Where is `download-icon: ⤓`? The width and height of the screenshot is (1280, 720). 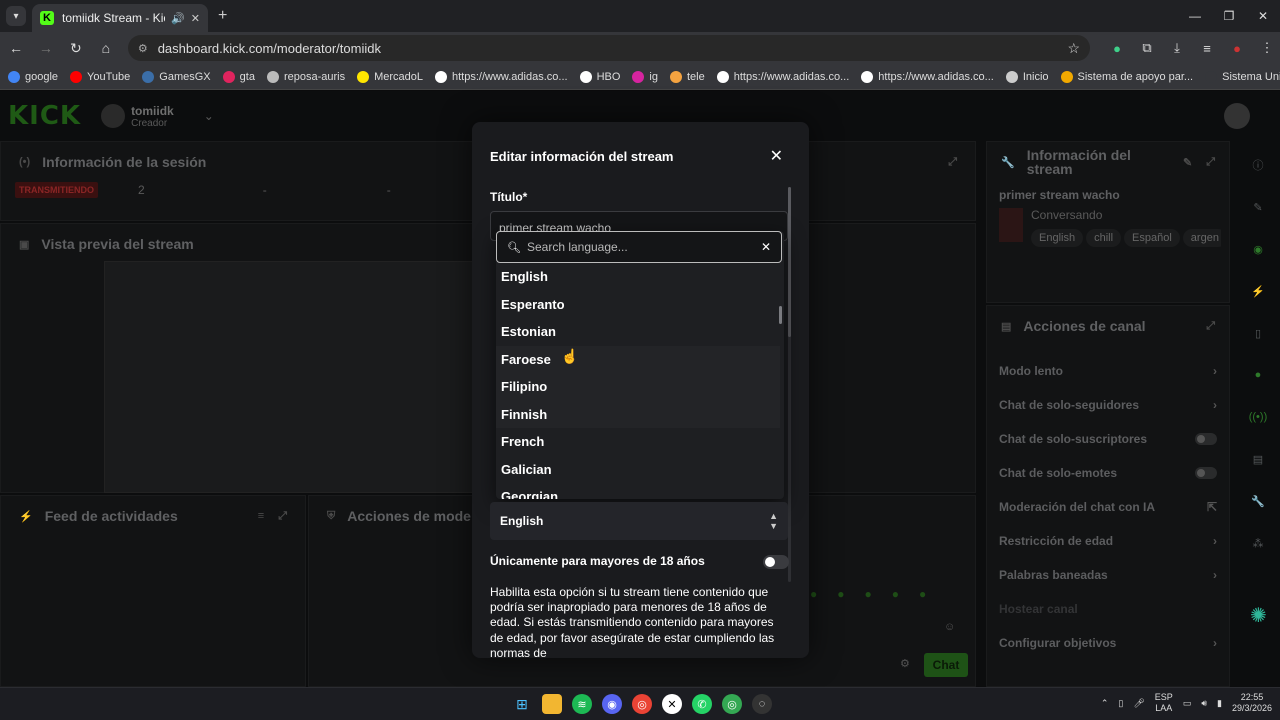
download-icon: ⤓ is located at coordinates (1177, 48).